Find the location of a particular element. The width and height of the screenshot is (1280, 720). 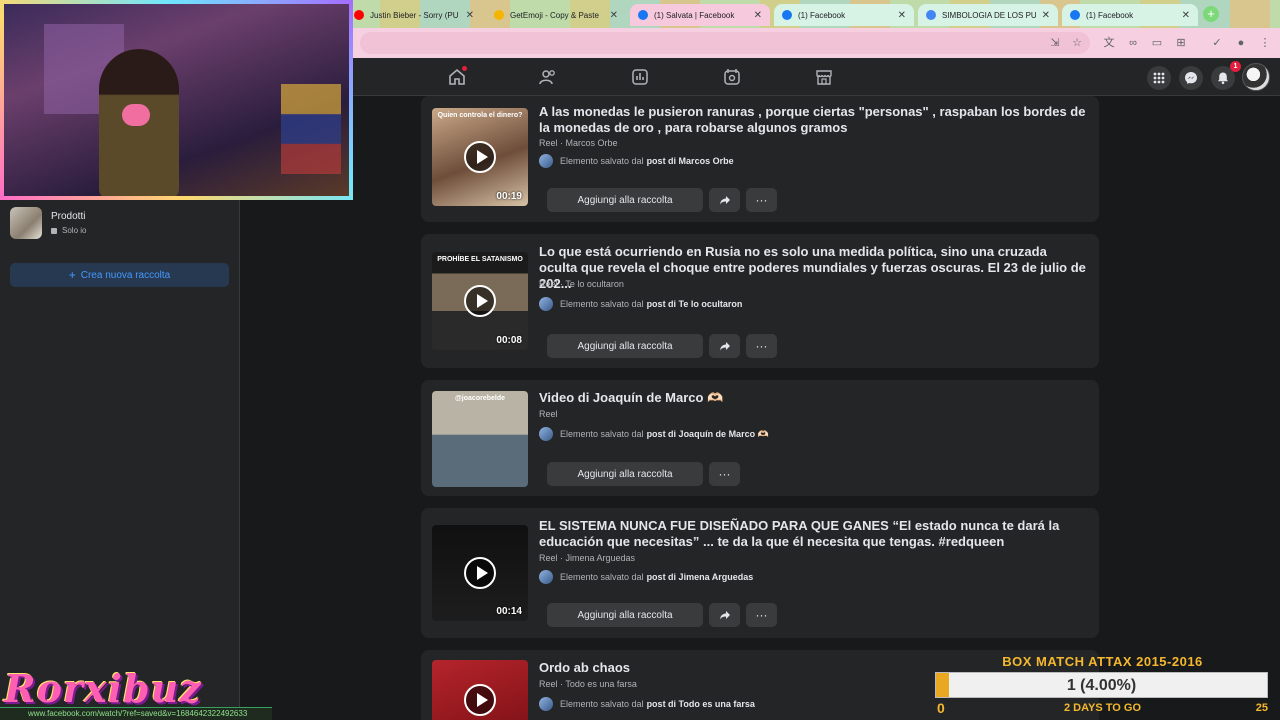

groups-icon is located at coordinates (732, 77).